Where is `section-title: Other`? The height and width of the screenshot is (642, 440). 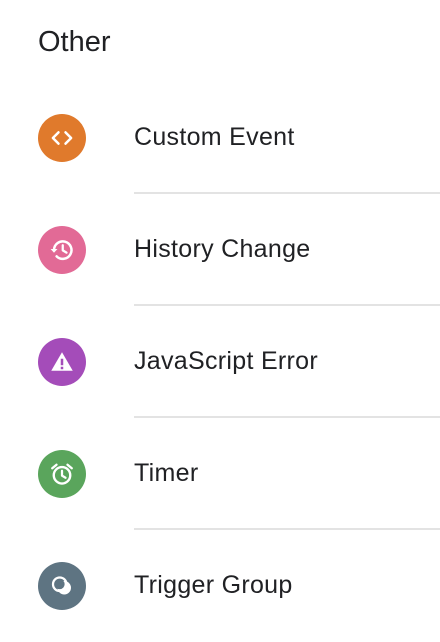
section-title: Other is located at coordinates (74, 42).